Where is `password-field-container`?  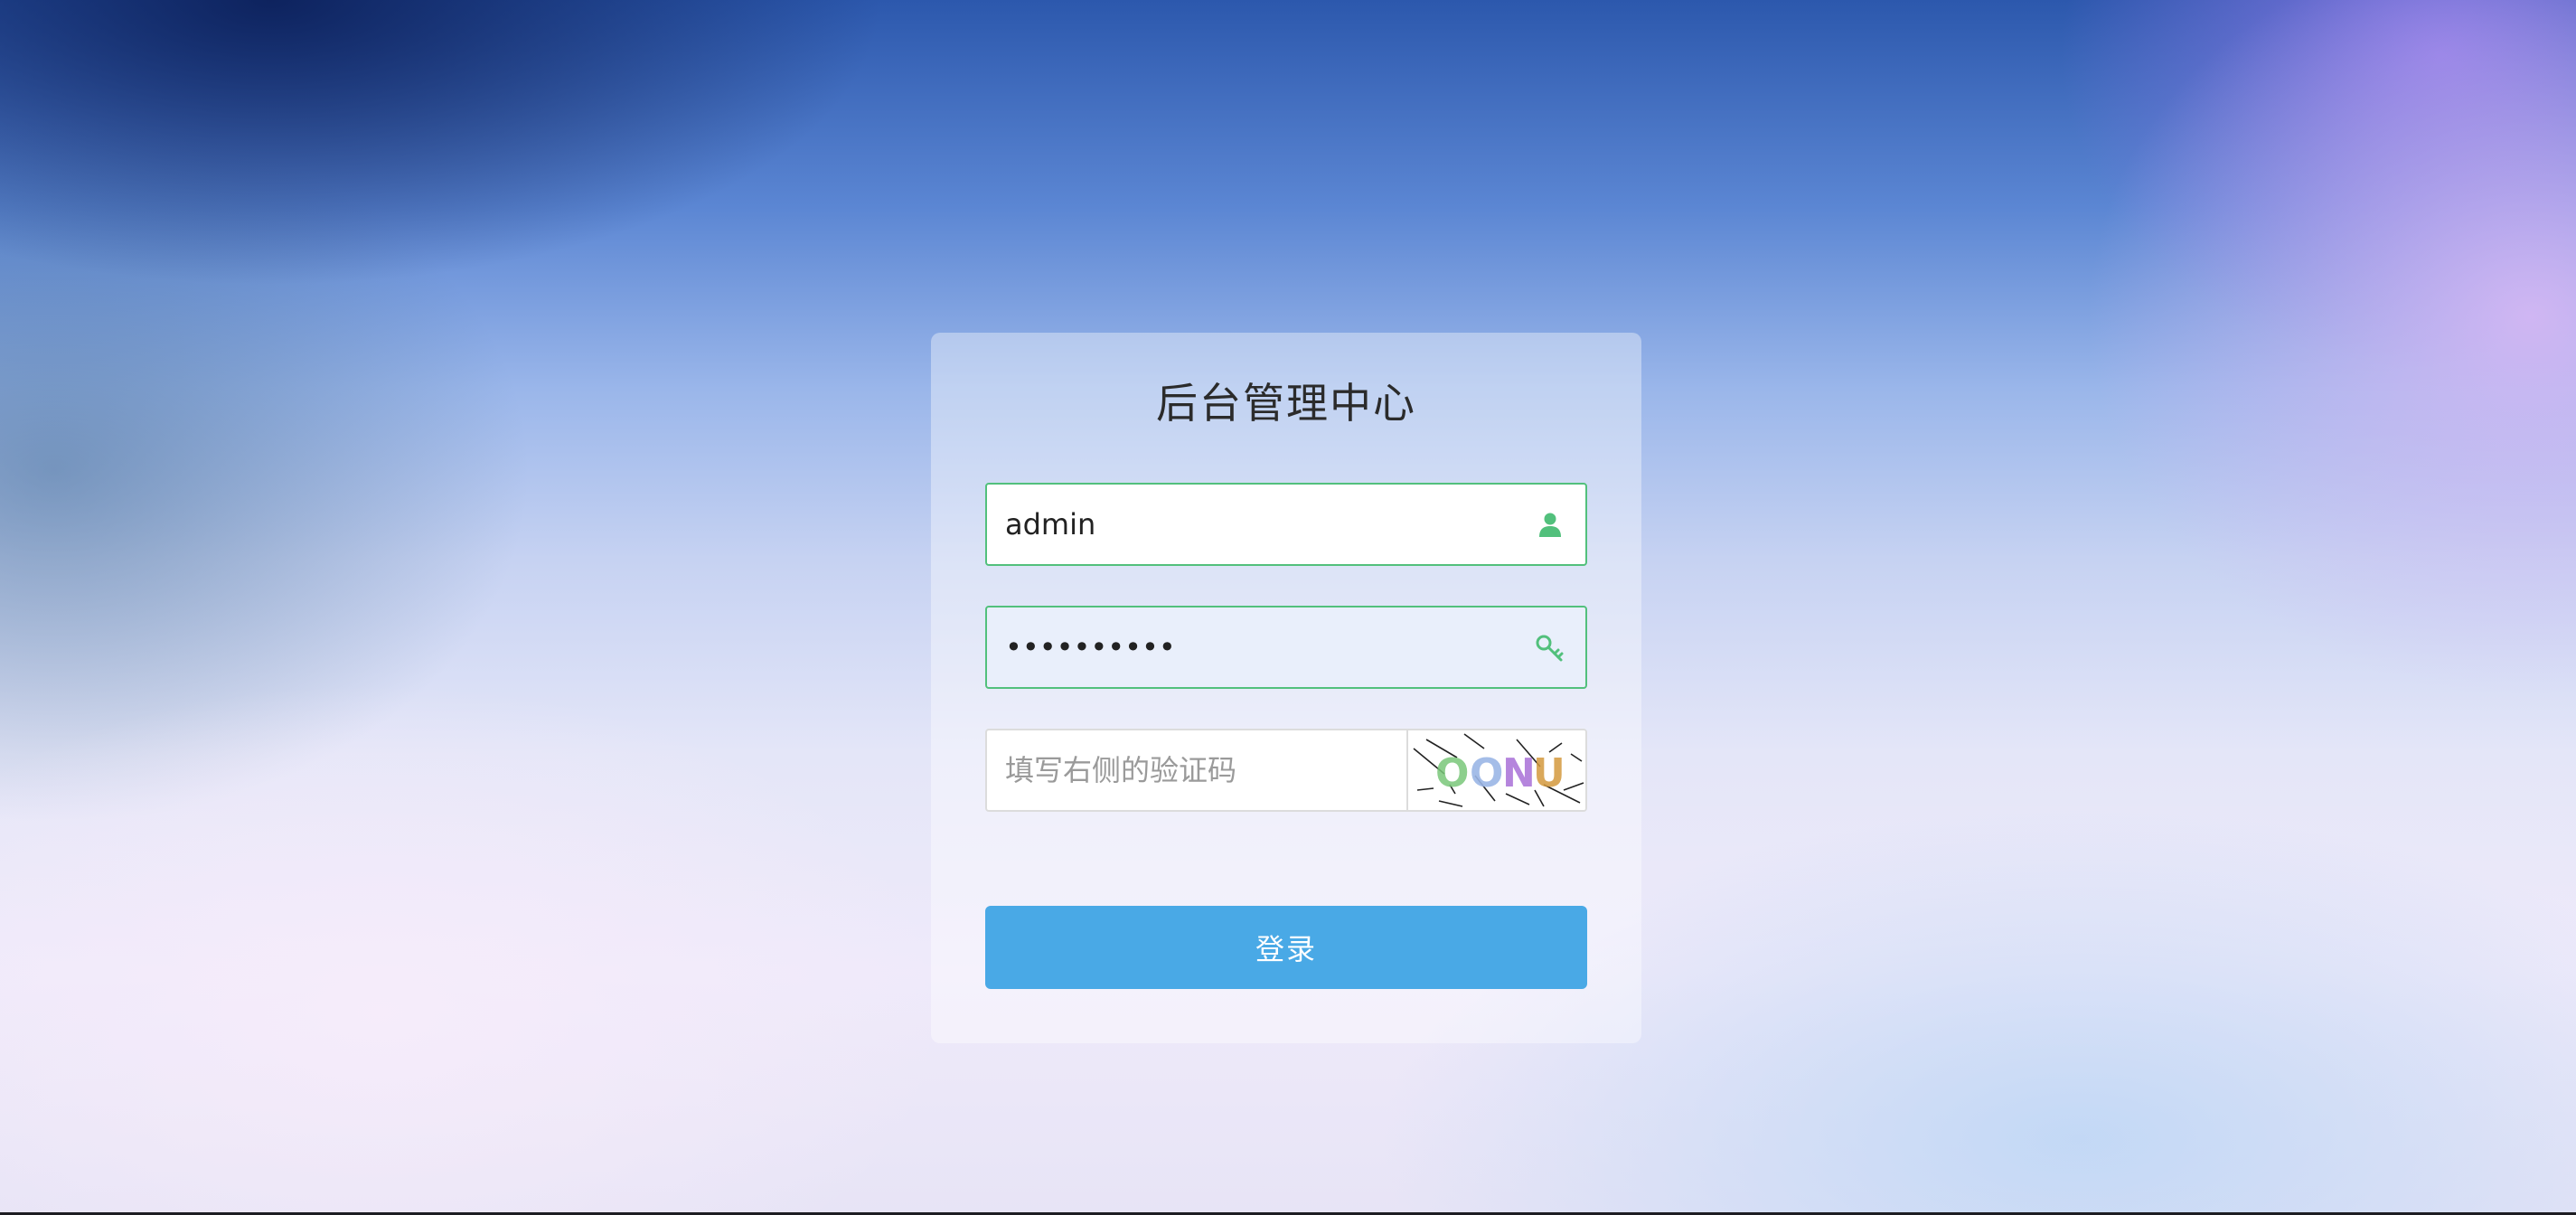 password-field-container is located at coordinates (1286, 647).